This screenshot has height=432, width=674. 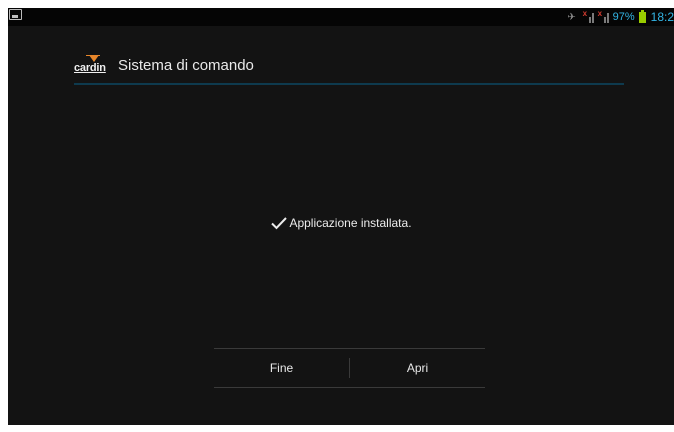 I want to click on logo-wordmark: cardin, so click(x=90, y=68).